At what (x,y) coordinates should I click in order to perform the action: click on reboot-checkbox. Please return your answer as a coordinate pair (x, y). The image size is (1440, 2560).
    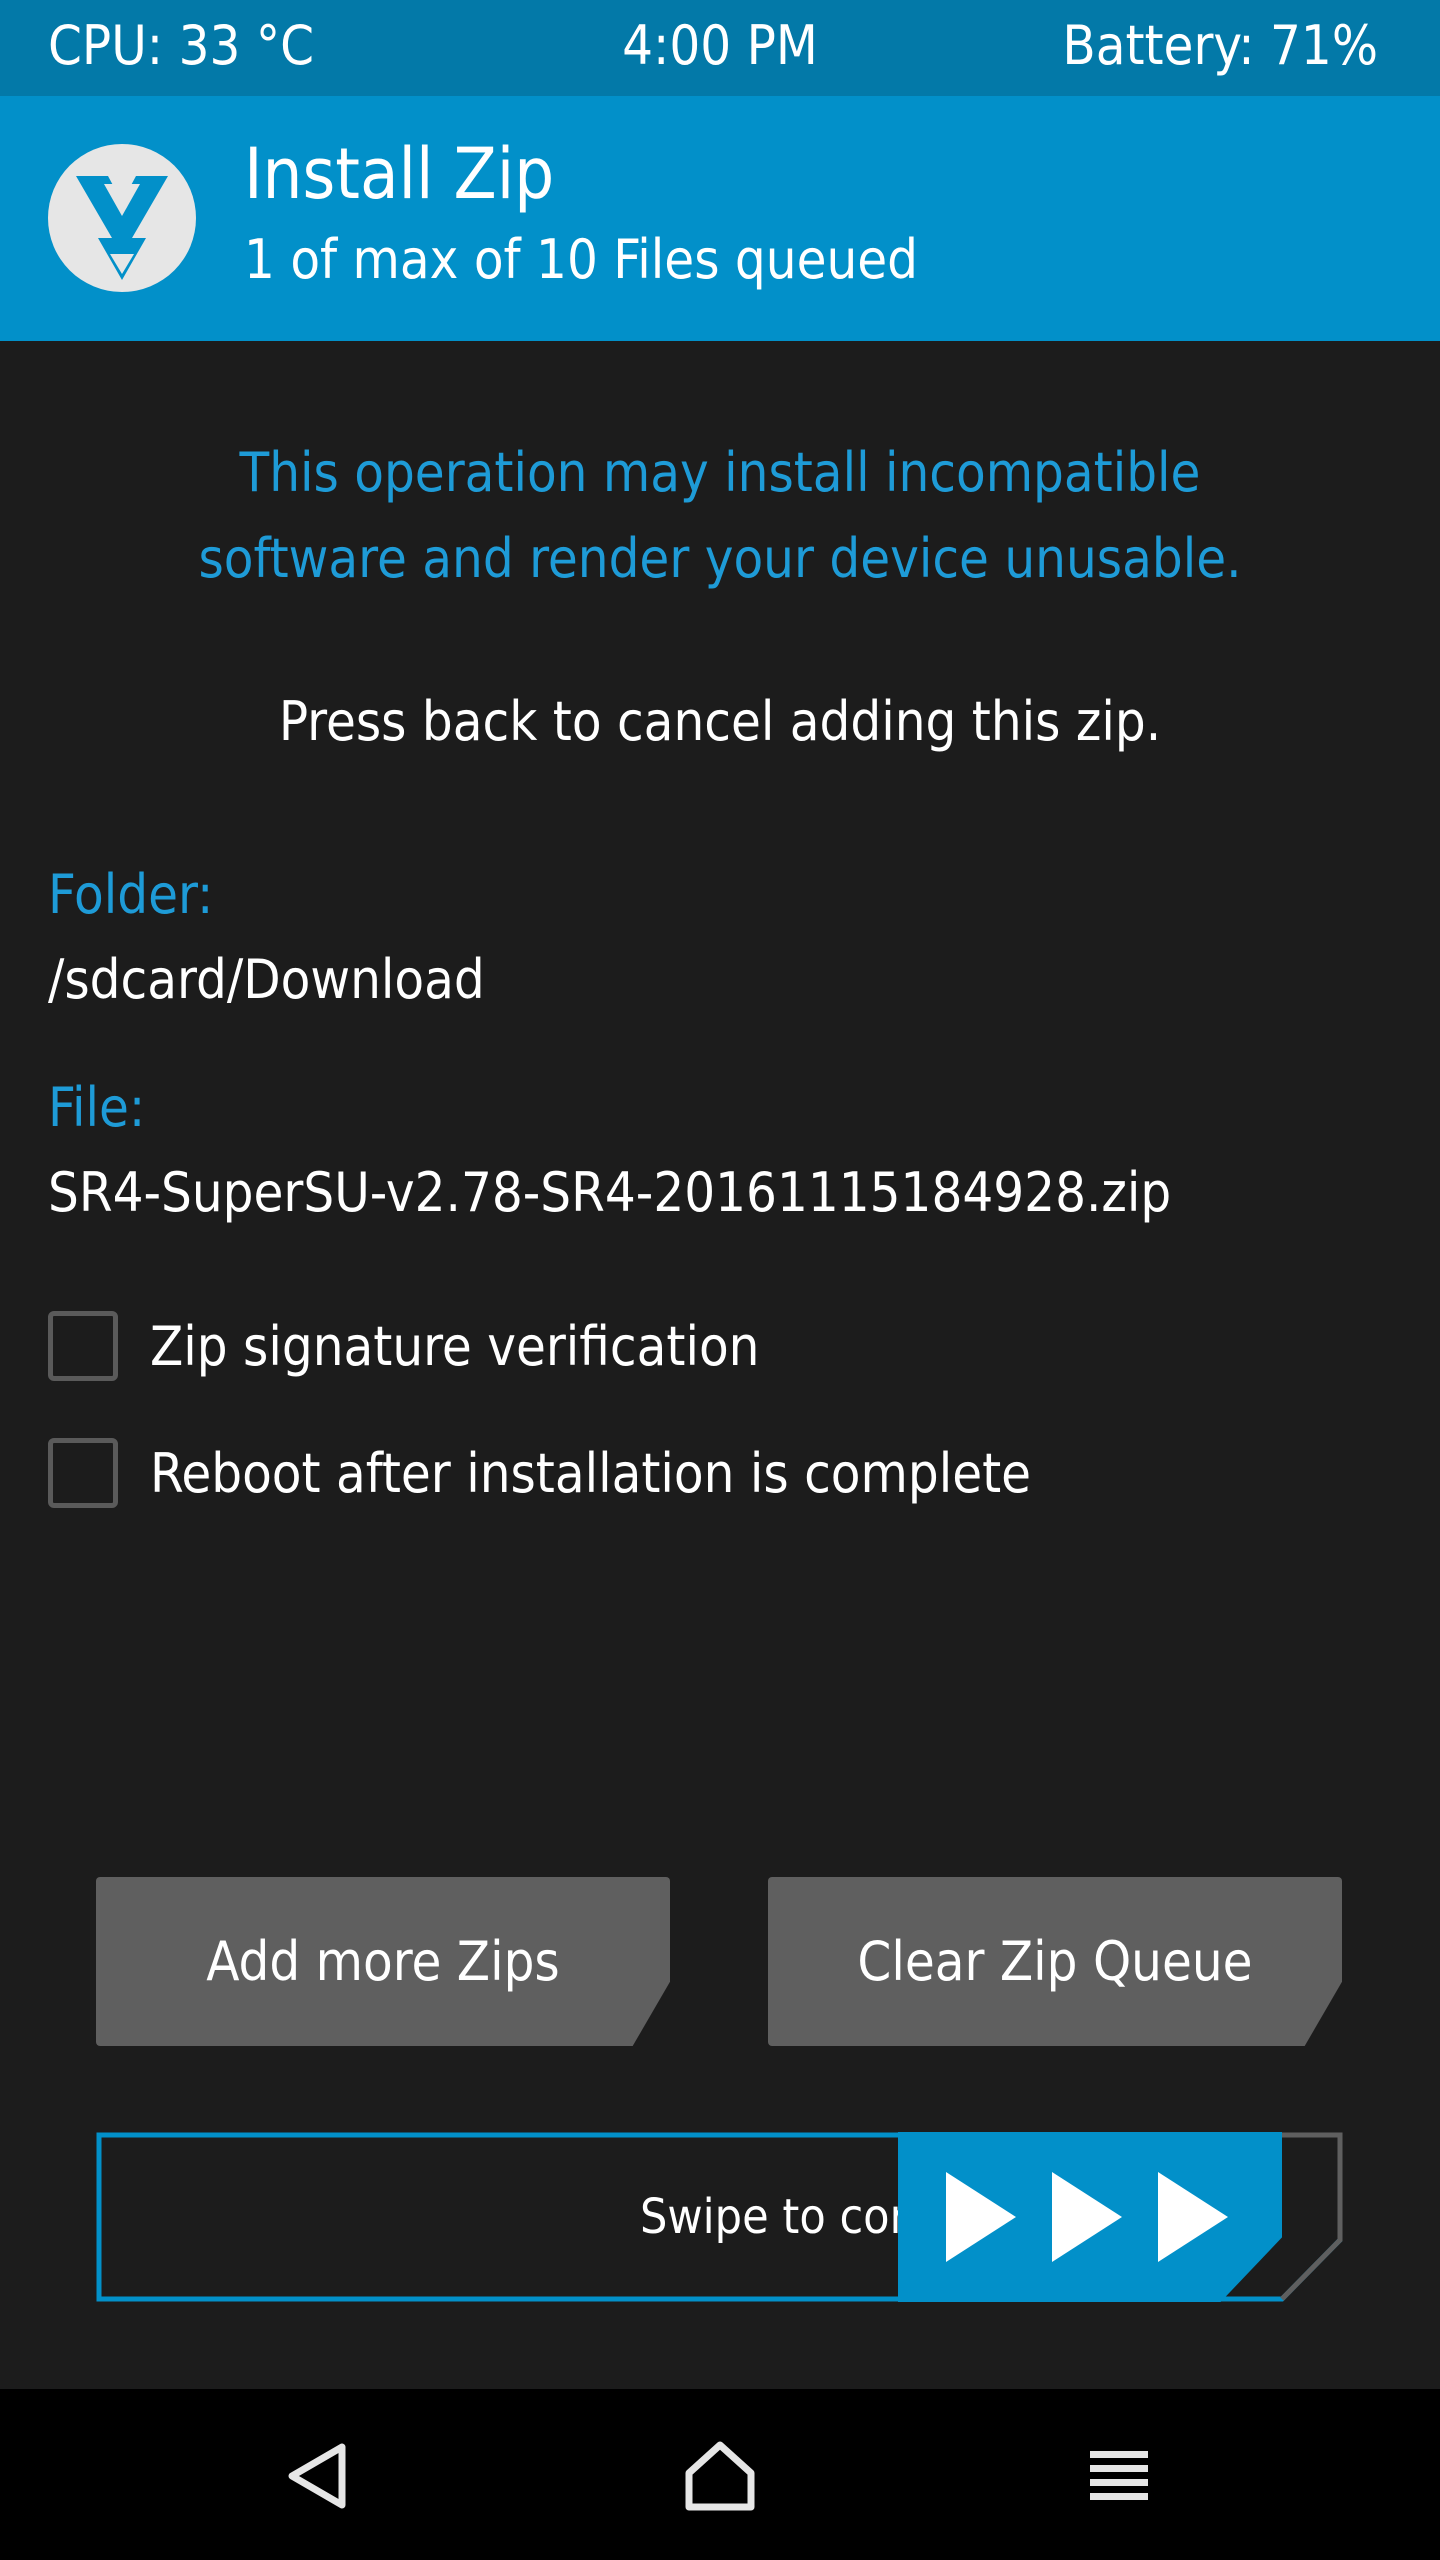
    Looking at the image, I should click on (83, 1473).